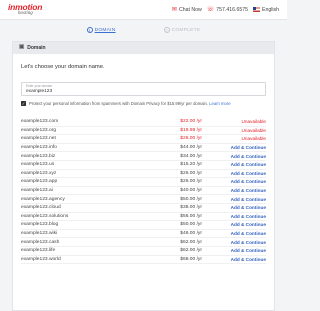 The width and height of the screenshot is (320, 311). Describe the element at coordinates (143, 131) in the screenshot. I see `domain-result-row: example123.org $19.98 /yr Unavailable` at that location.